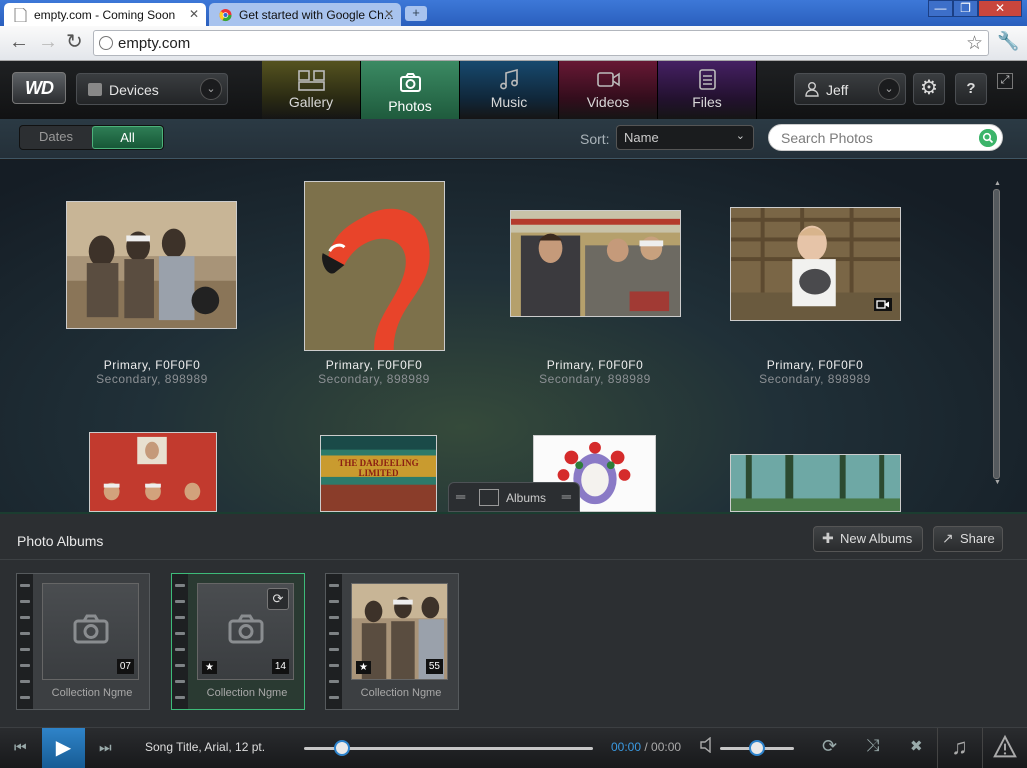  I want to click on progress-knob, so click(341, 748).